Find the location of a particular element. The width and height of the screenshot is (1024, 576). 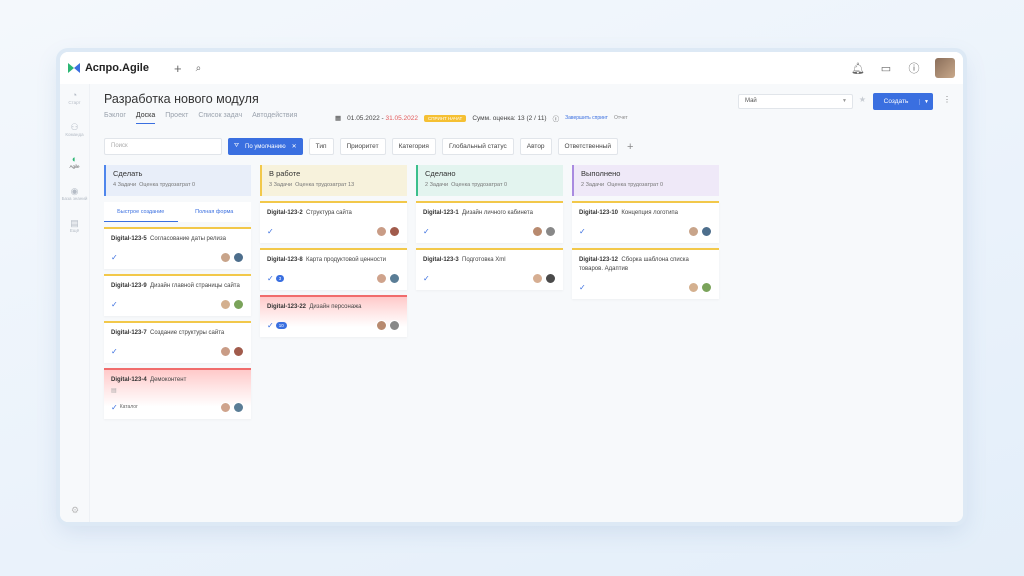

settings-icon: ⚙ is located at coordinates (75, 510).